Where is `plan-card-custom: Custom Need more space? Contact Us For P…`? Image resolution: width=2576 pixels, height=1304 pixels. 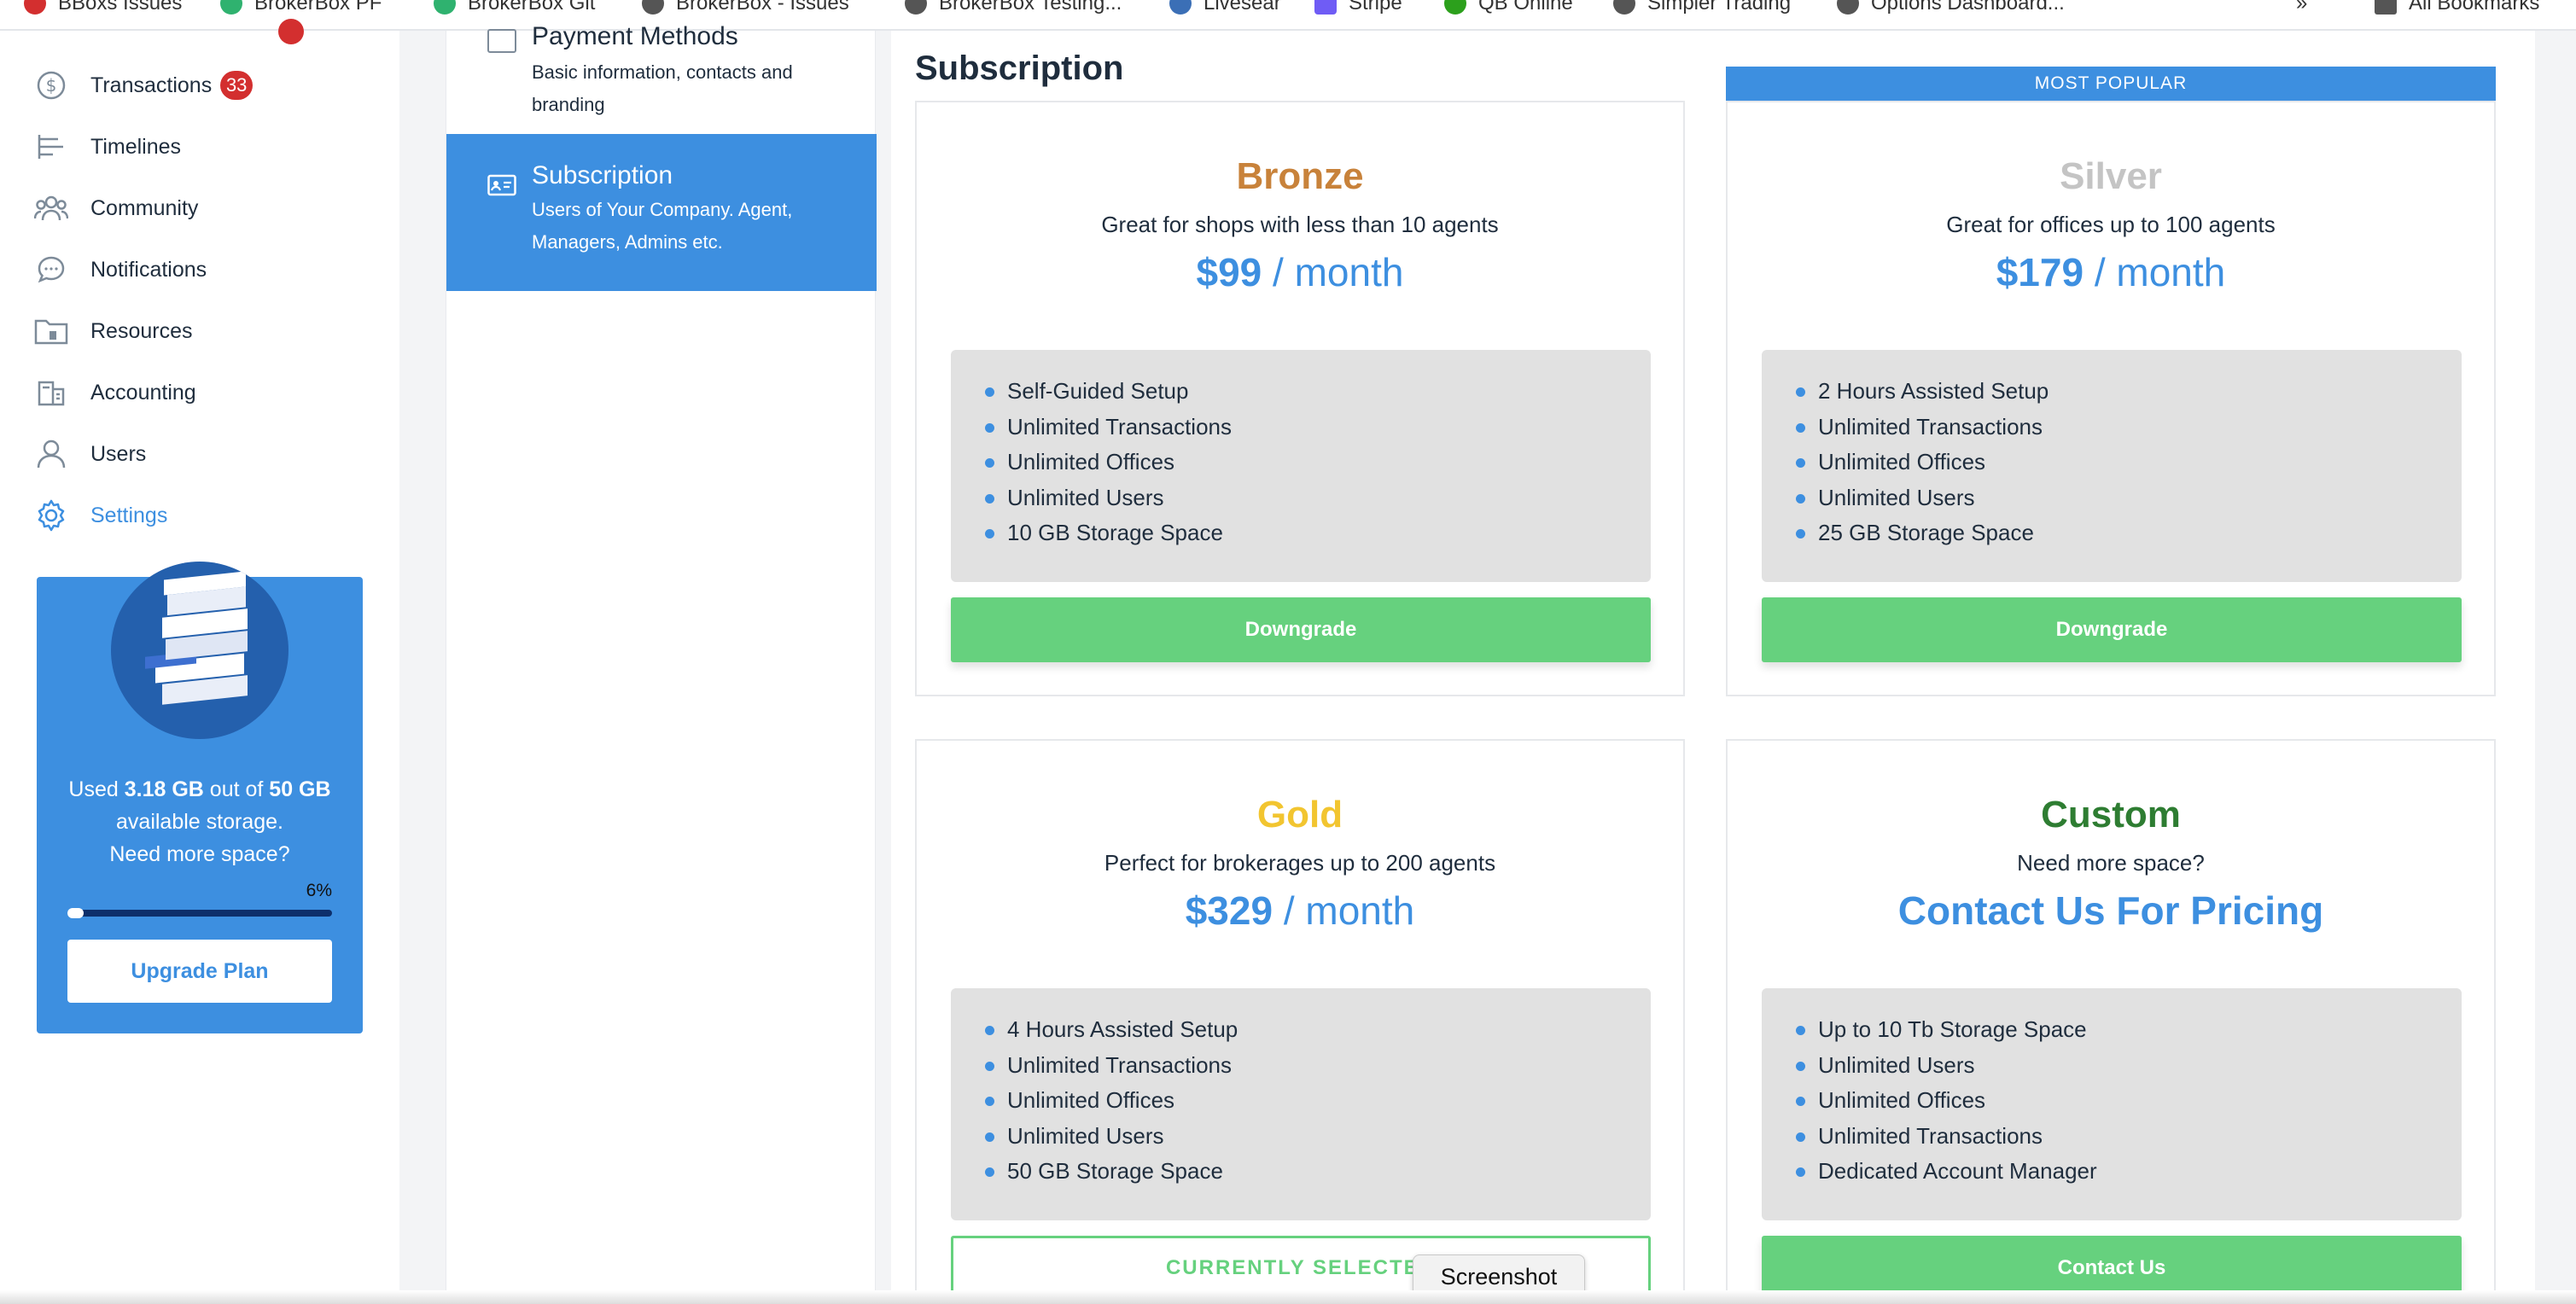
plan-card-custom: Custom Need more space? Contact Us For P… is located at coordinates (2111, 1021).